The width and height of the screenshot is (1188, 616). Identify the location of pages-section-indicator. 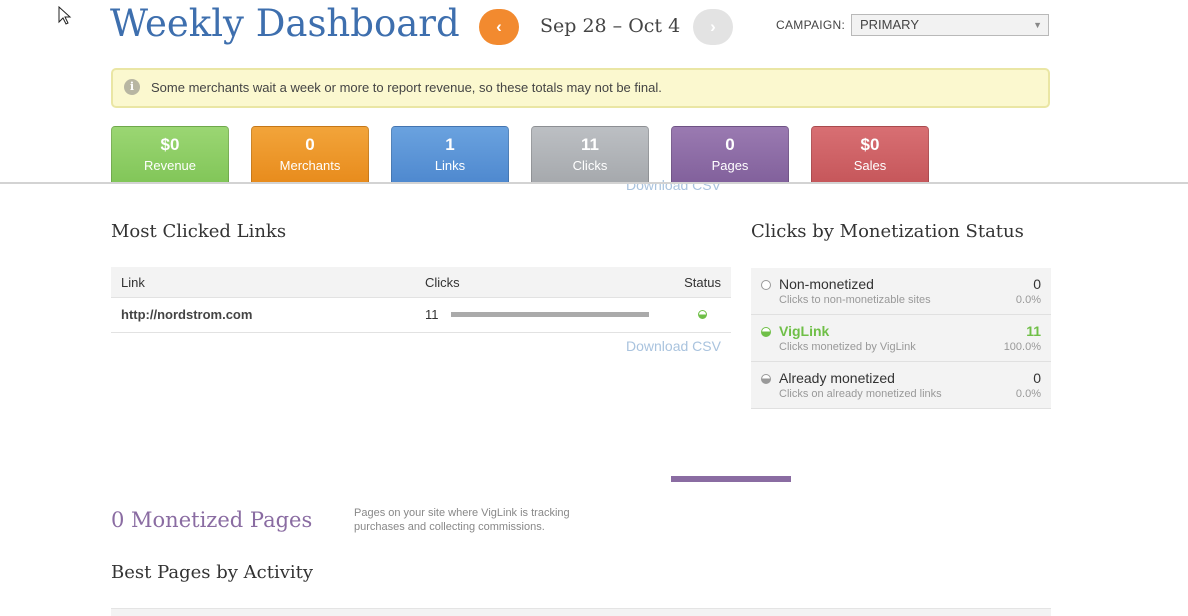
(731, 479).